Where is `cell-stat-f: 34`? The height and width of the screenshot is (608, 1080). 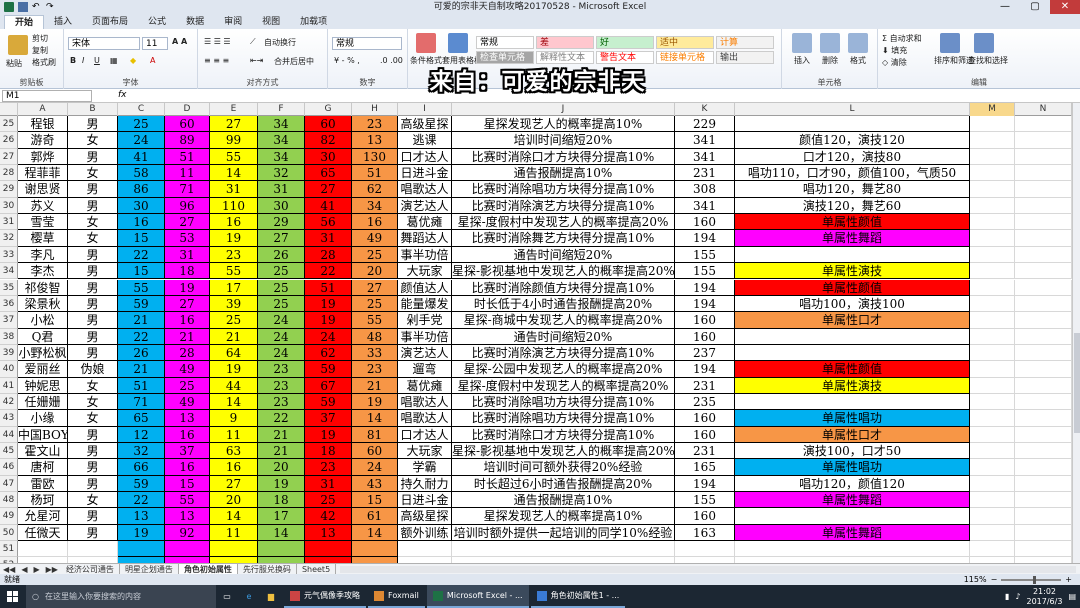
cell-stat-f: 34 is located at coordinates (281, 140).